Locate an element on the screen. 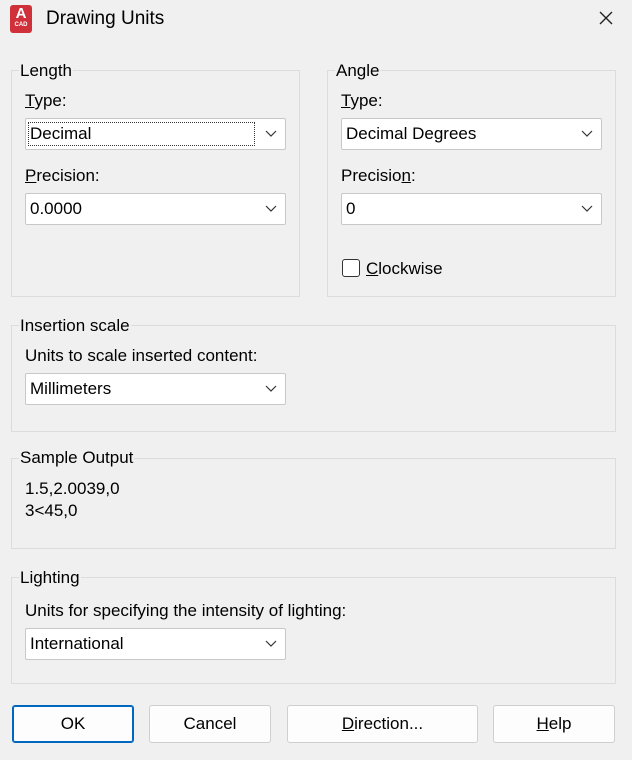 This screenshot has height=760, width=632. length-precision-select: 0.0000 is located at coordinates (155, 209).